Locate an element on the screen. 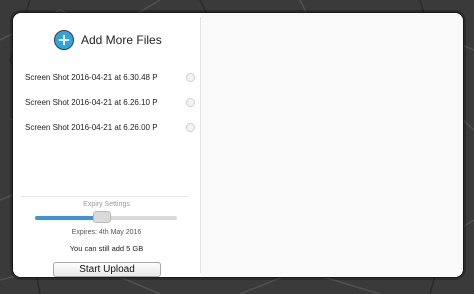 The width and height of the screenshot is (474, 294). file-name: Screen Shot 2016-04-21 at 6.26.10 P is located at coordinates (91, 102).